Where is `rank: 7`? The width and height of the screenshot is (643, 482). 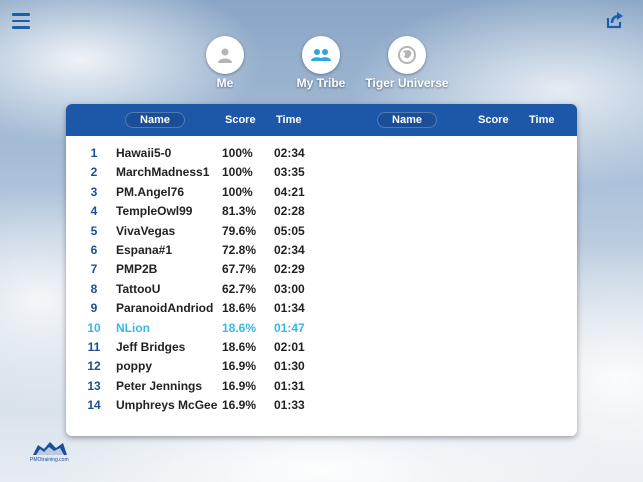
rank: 7 is located at coordinates (94, 269).